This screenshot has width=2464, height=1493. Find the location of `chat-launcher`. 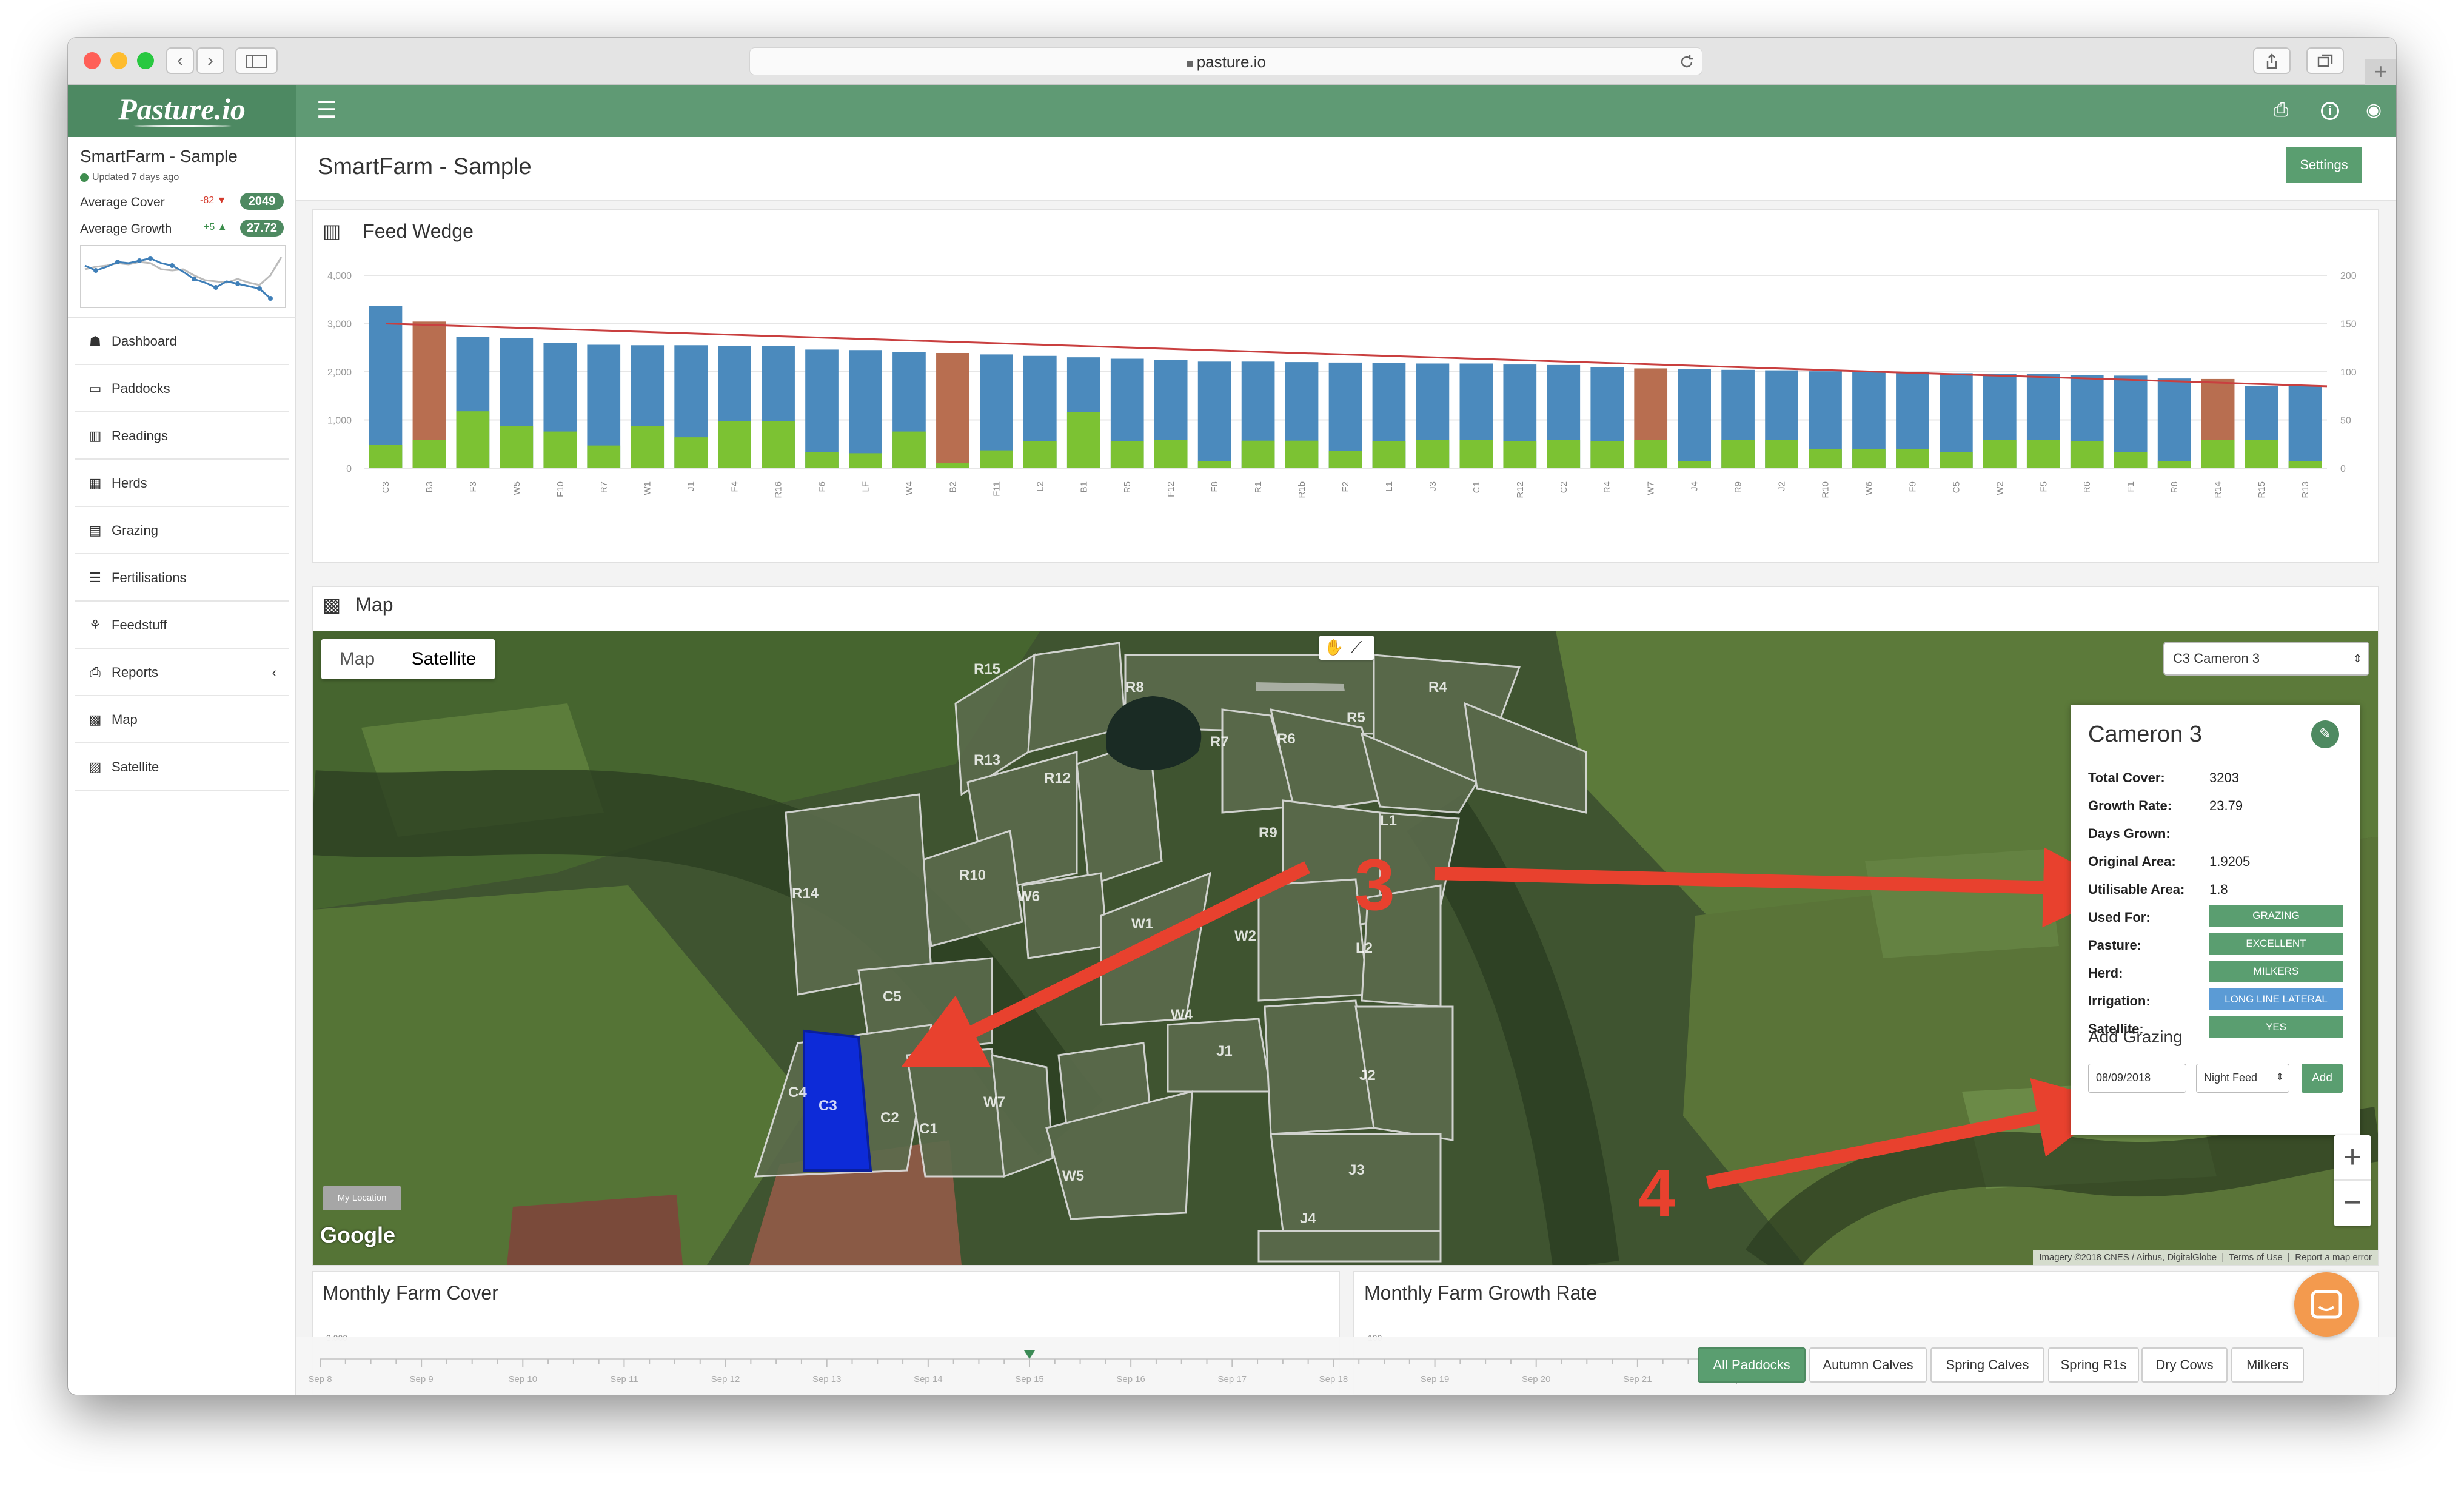

chat-launcher is located at coordinates (2326, 1305).